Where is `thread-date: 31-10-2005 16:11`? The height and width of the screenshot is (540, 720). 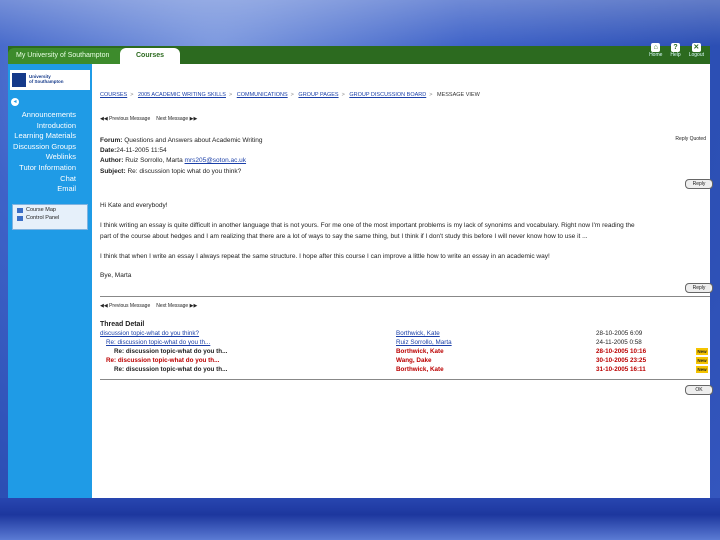
thread-date: 31-10-2005 16:11 is located at coordinates (621, 369).